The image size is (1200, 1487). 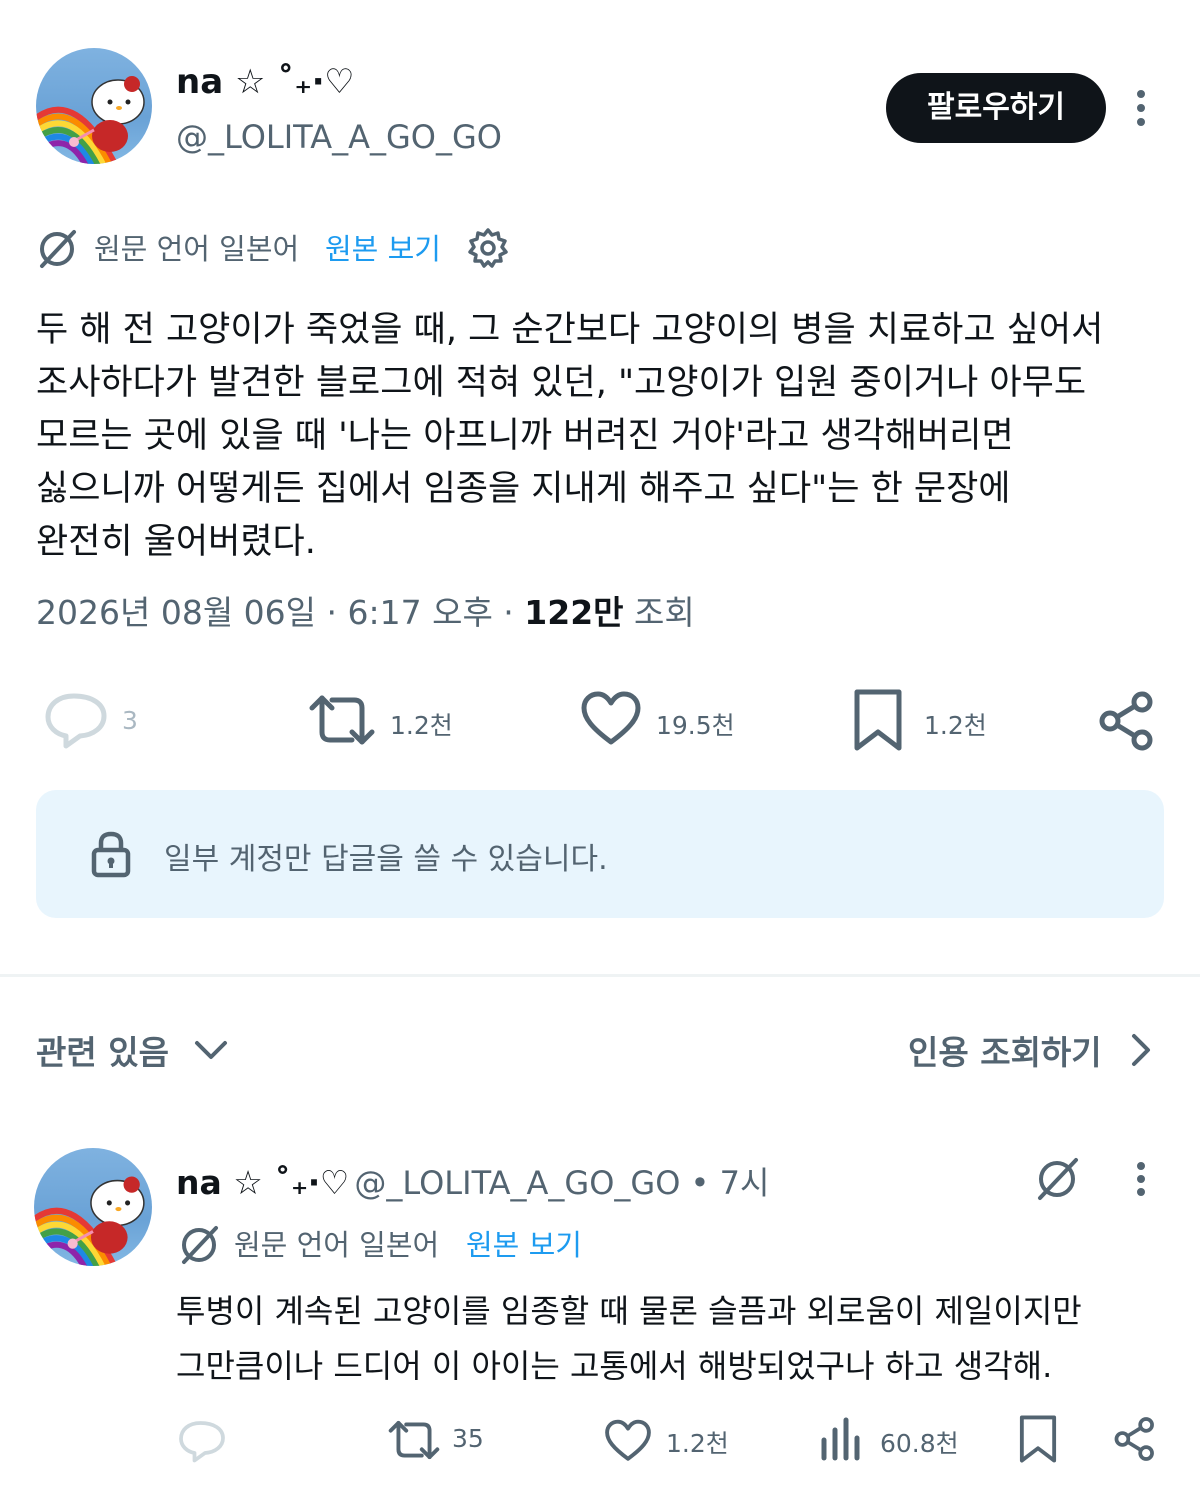 I want to click on reply-avatar, so click(x=93, y=1207).